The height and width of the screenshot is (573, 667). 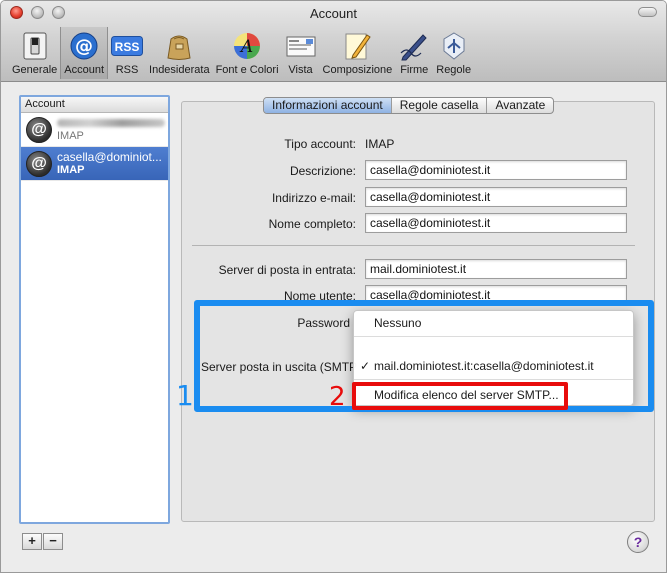 I want to click on remove-account-button: −, so click(x=53, y=541).